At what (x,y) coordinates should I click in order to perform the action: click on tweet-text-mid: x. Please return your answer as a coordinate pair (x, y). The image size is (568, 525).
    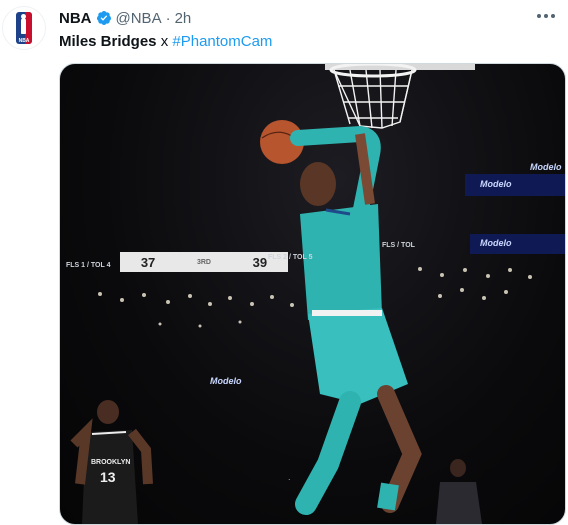
    Looking at the image, I should click on (164, 41).